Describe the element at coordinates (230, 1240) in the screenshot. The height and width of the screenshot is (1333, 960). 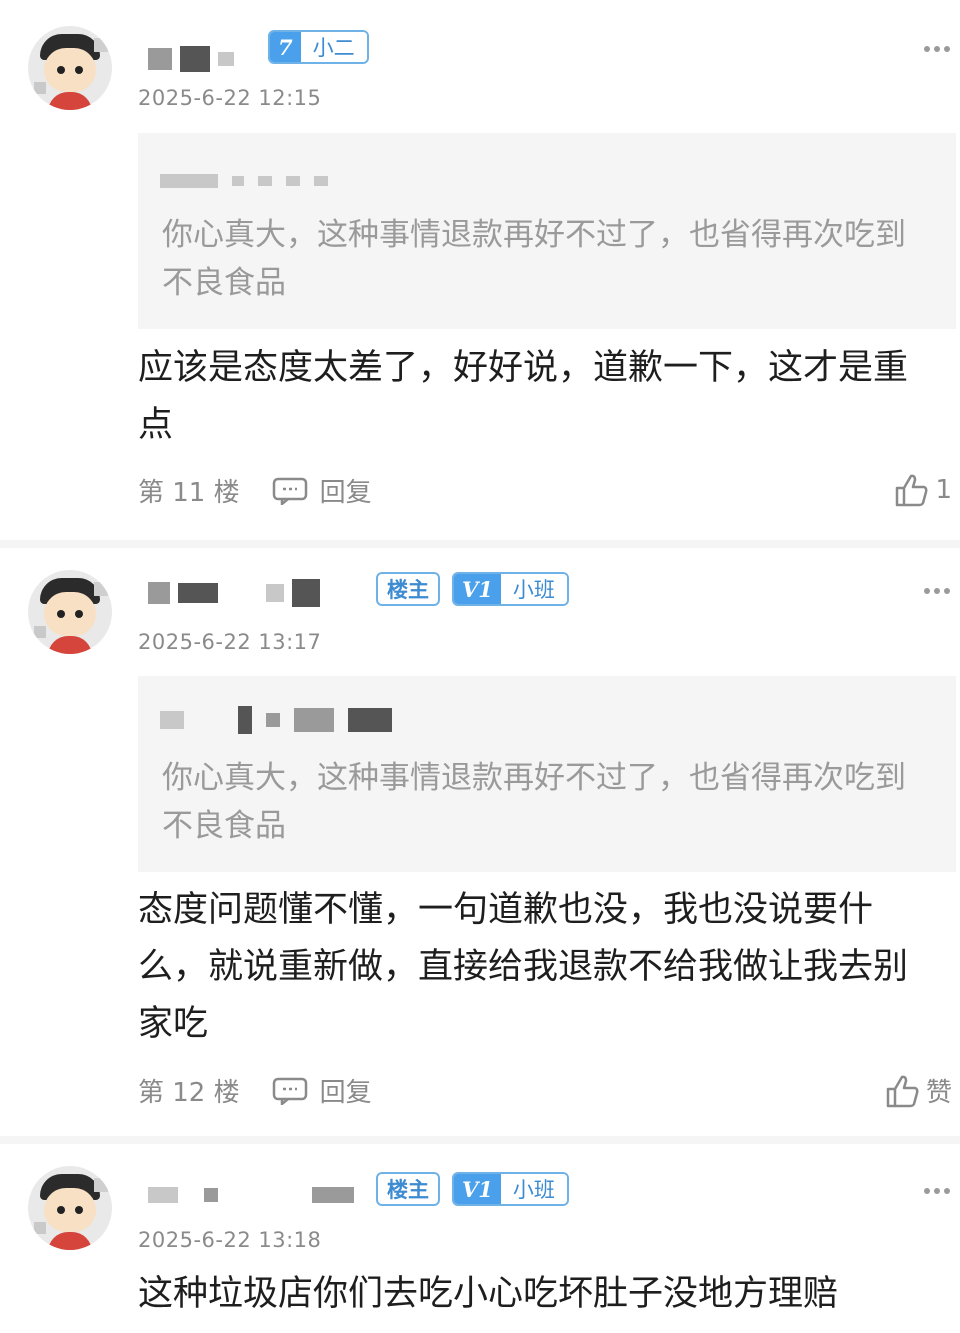
I see `timestamp: 2025-6-22 13:18` at that location.